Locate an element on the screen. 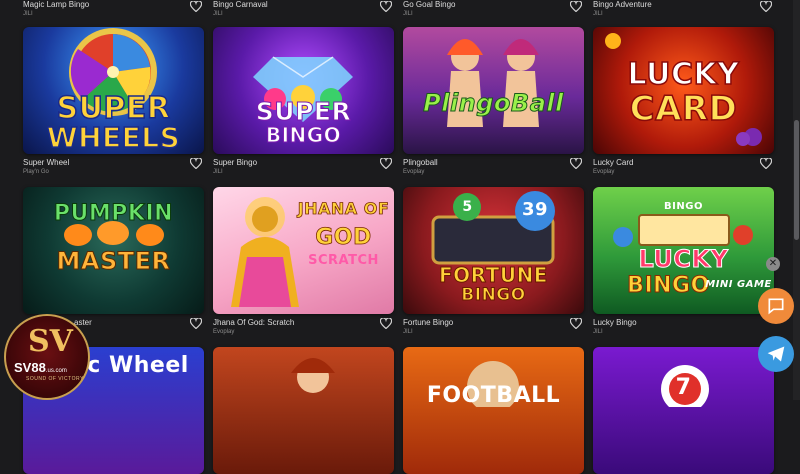 The height and width of the screenshot is (474, 800). game-tile-super-bingo: SUPER BINGO is located at coordinates (303, 90).